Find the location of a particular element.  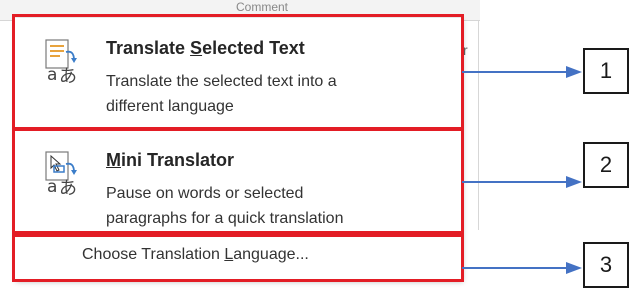

mini-translator-icon: a あ is located at coordinates (61, 173).